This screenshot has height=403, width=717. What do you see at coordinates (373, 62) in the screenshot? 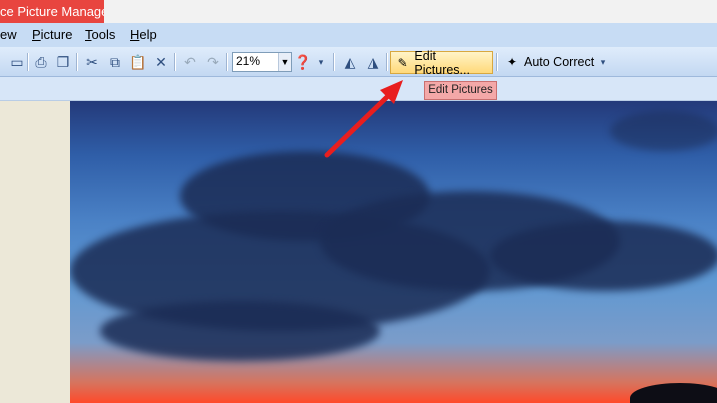
I see `rotate-right-icon: ◮` at bounding box center [373, 62].